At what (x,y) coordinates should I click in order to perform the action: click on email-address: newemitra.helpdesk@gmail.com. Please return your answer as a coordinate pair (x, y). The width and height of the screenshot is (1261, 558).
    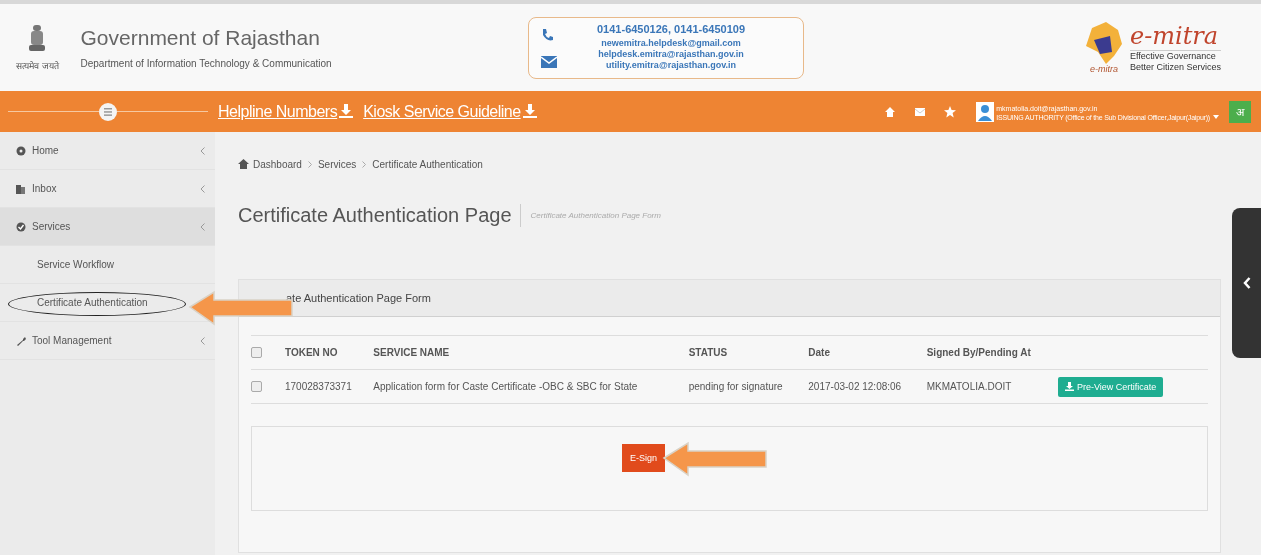
    Looking at the image, I should click on (671, 43).